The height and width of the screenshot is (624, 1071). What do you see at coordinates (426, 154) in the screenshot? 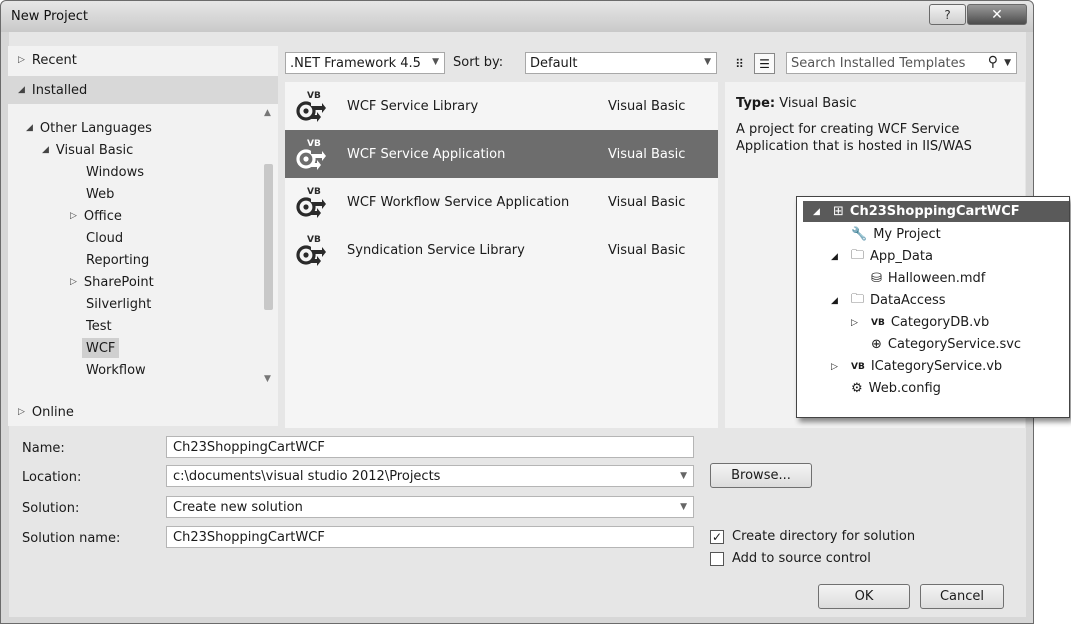
I see `template-name: WCF Service Application` at bounding box center [426, 154].